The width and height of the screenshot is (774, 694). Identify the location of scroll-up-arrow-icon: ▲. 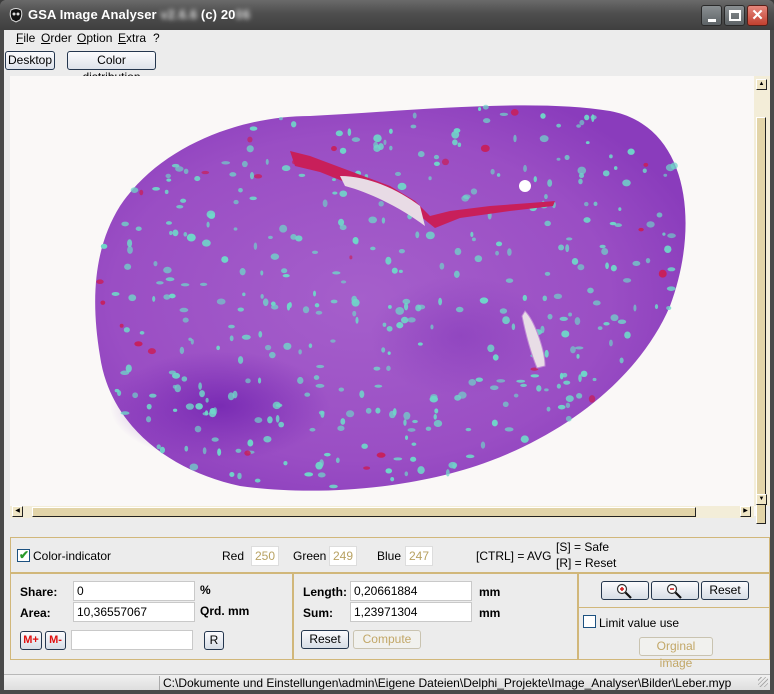
(761, 84).